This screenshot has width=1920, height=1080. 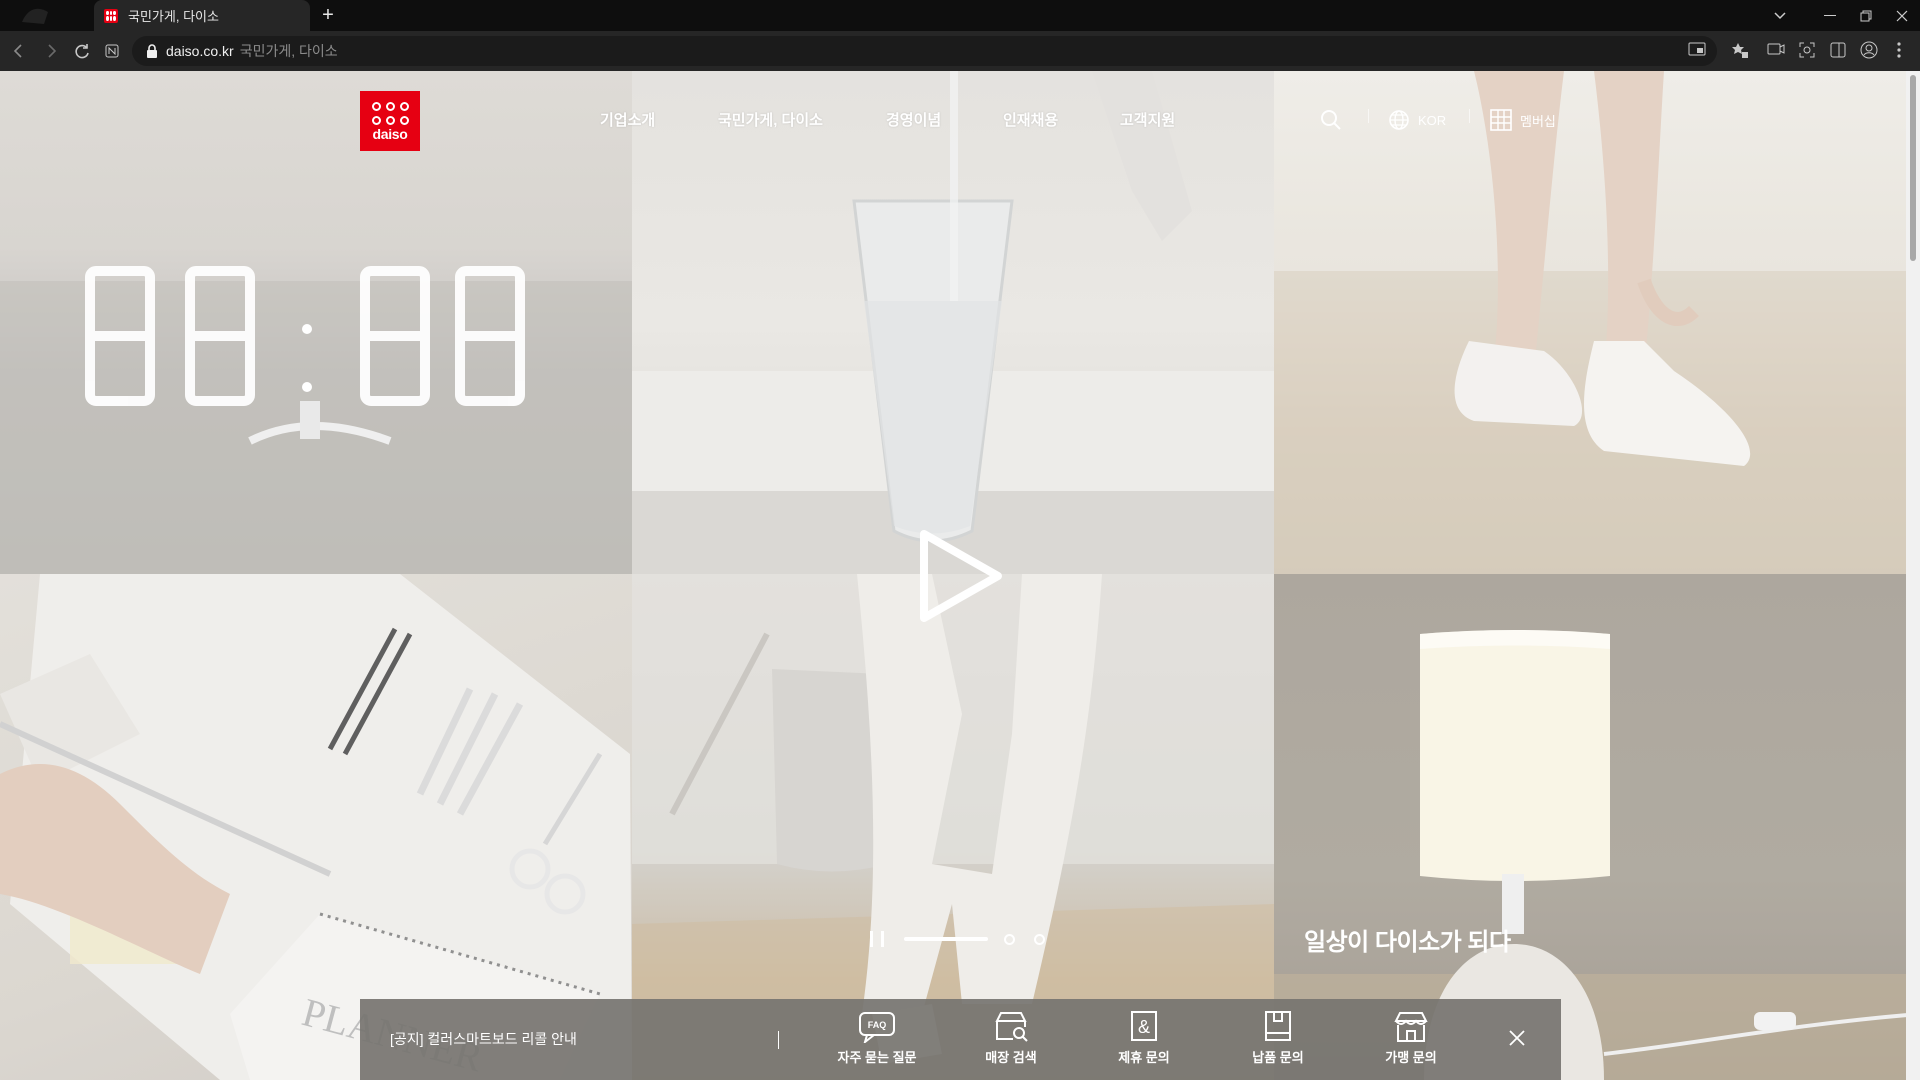 What do you see at coordinates (924, 51) in the screenshot?
I see `address-bar: daiso.co.kr 국민가게, 다이소` at bounding box center [924, 51].